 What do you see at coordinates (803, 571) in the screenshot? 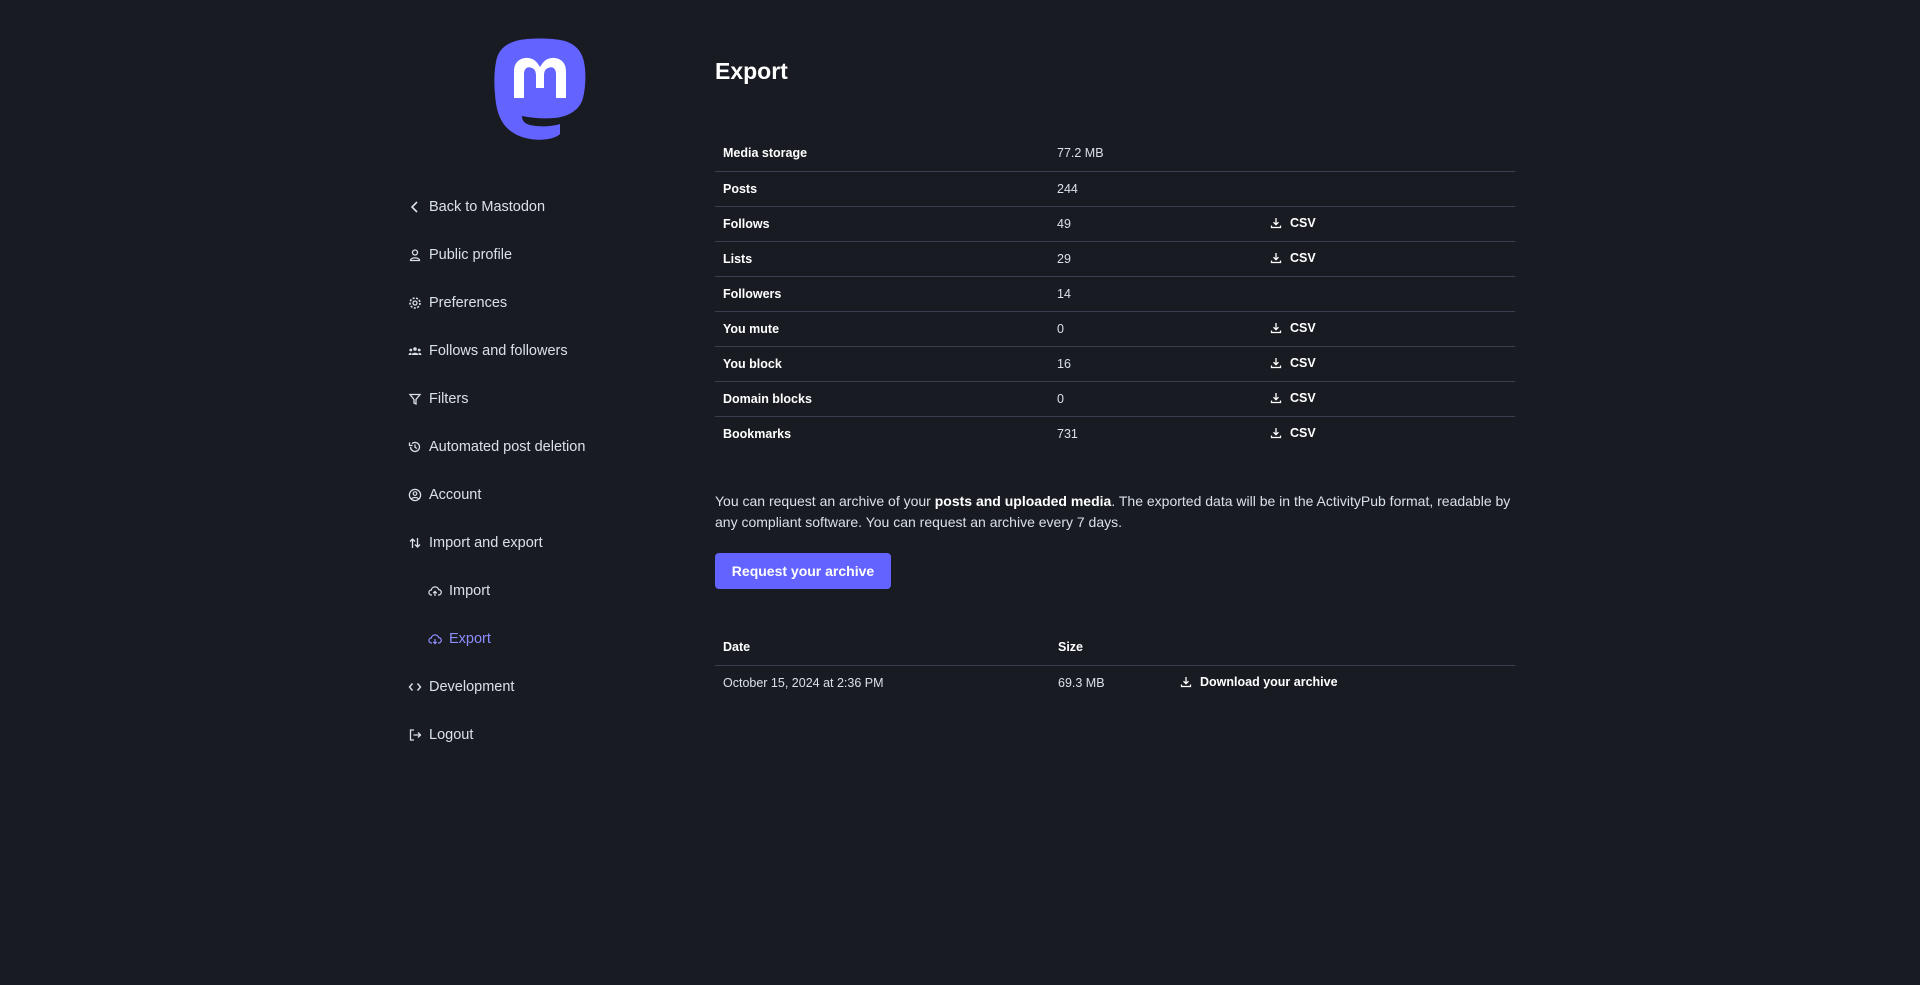
I see `request-archive-button: Request your archive` at bounding box center [803, 571].